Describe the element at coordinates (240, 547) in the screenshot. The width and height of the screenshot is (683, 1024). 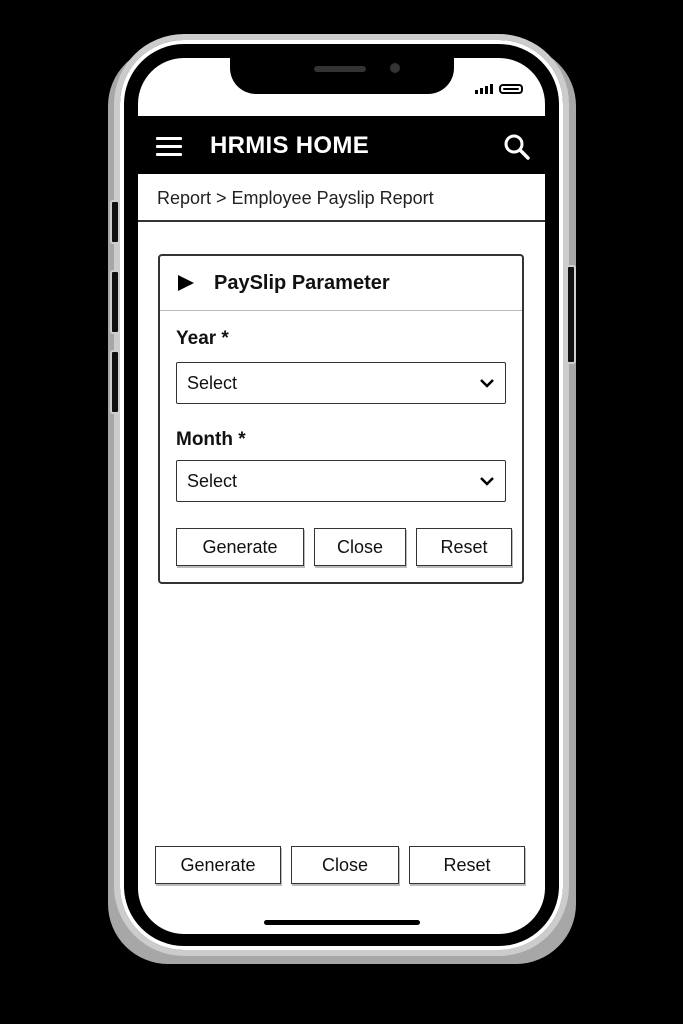
I see `panel-generate-button: Generate` at that location.